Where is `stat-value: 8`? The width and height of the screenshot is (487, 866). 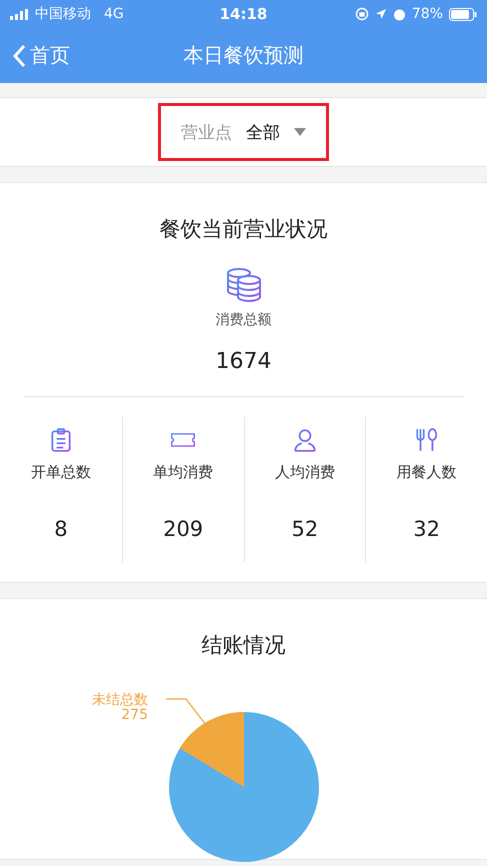 stat-value: 8 is located at coordinates (61, 529).